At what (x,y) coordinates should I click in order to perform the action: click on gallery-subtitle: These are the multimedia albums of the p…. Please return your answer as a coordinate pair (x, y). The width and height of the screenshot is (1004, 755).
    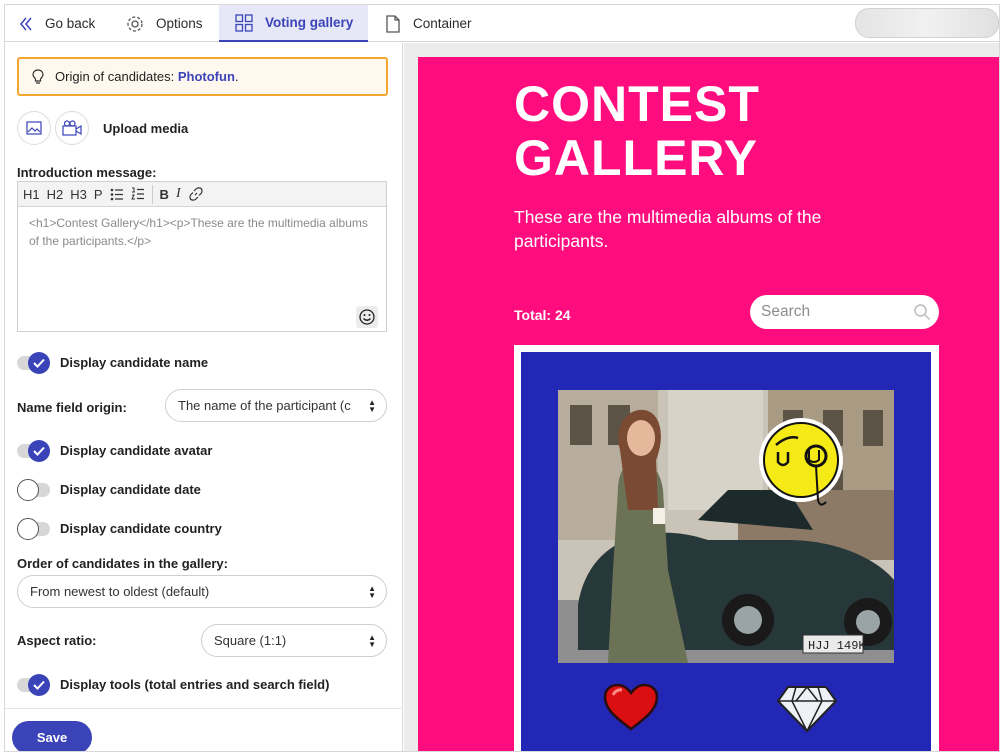
    Looking at the image, I should click on (668, 229).